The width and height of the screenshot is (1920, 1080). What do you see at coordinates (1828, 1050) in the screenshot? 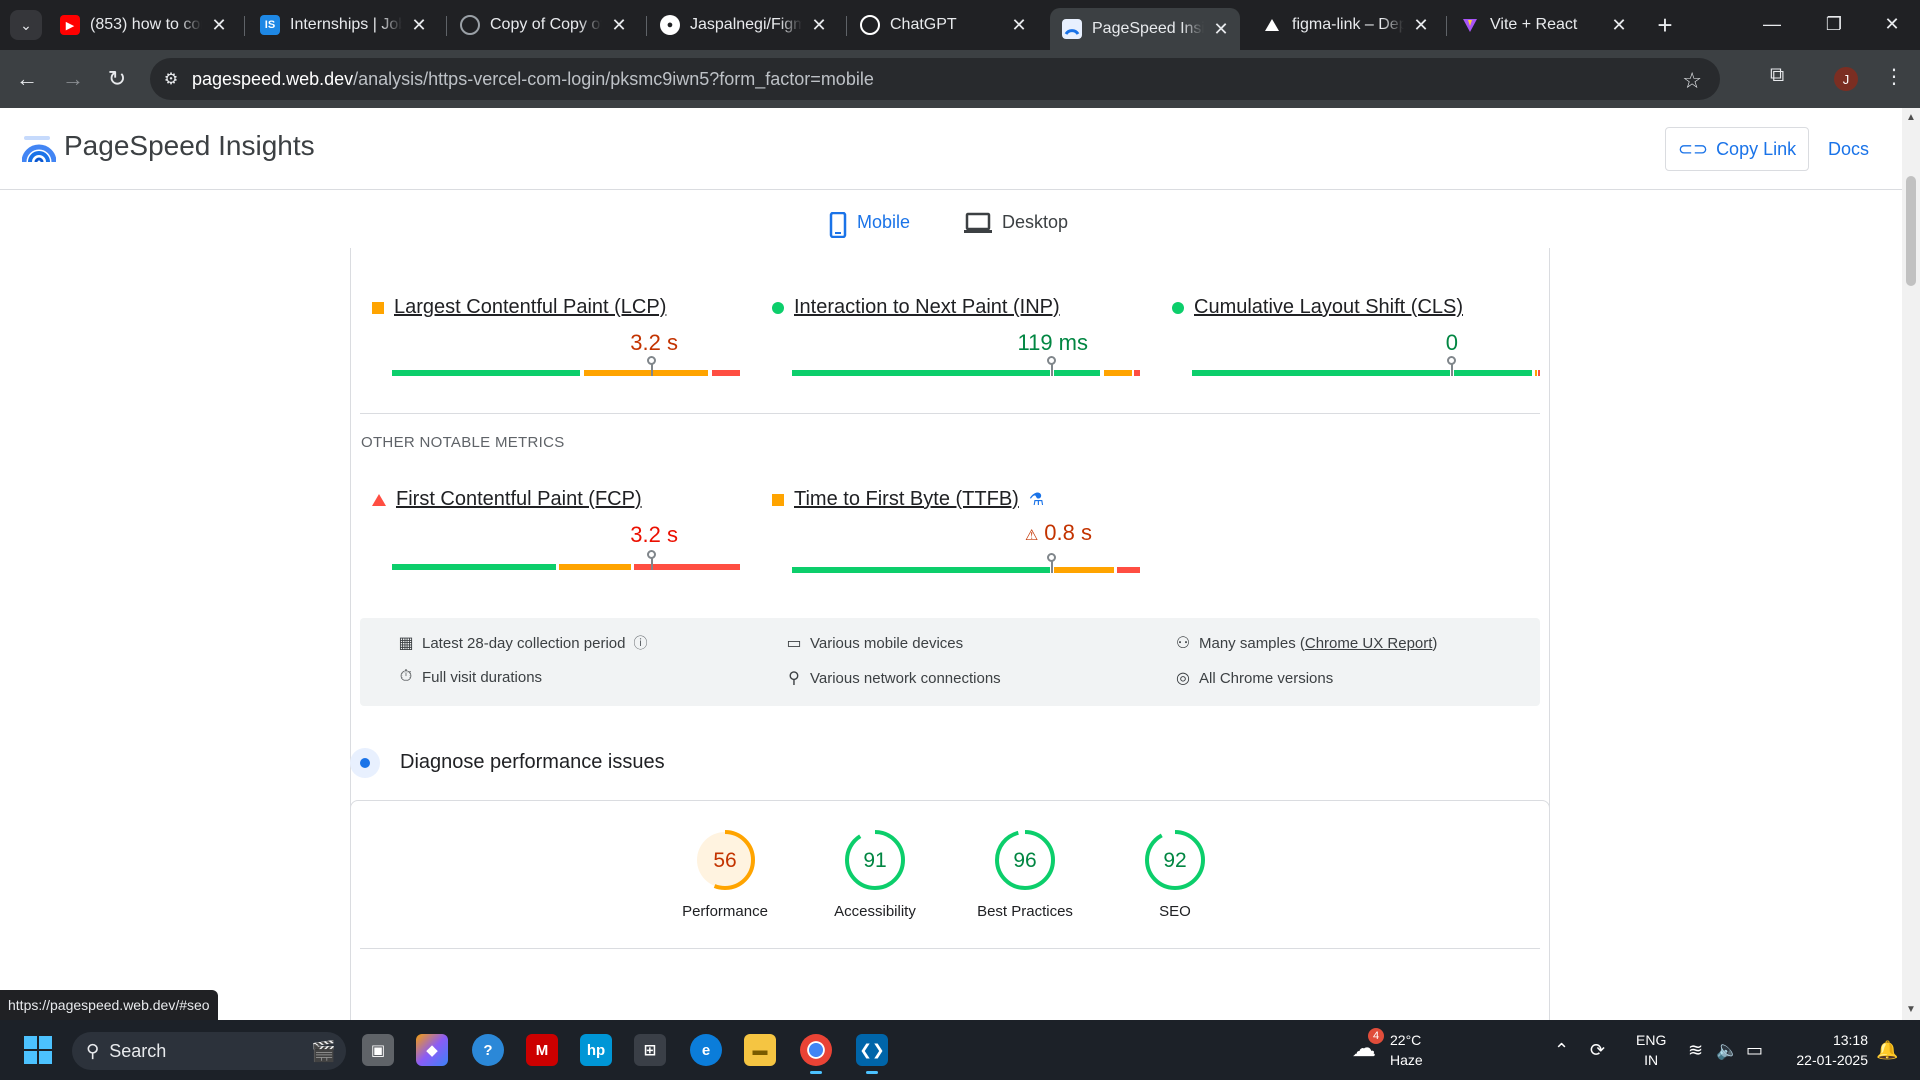
I see `clock: 13:18 22-01-2025` at bounding box center [1828, 1050].